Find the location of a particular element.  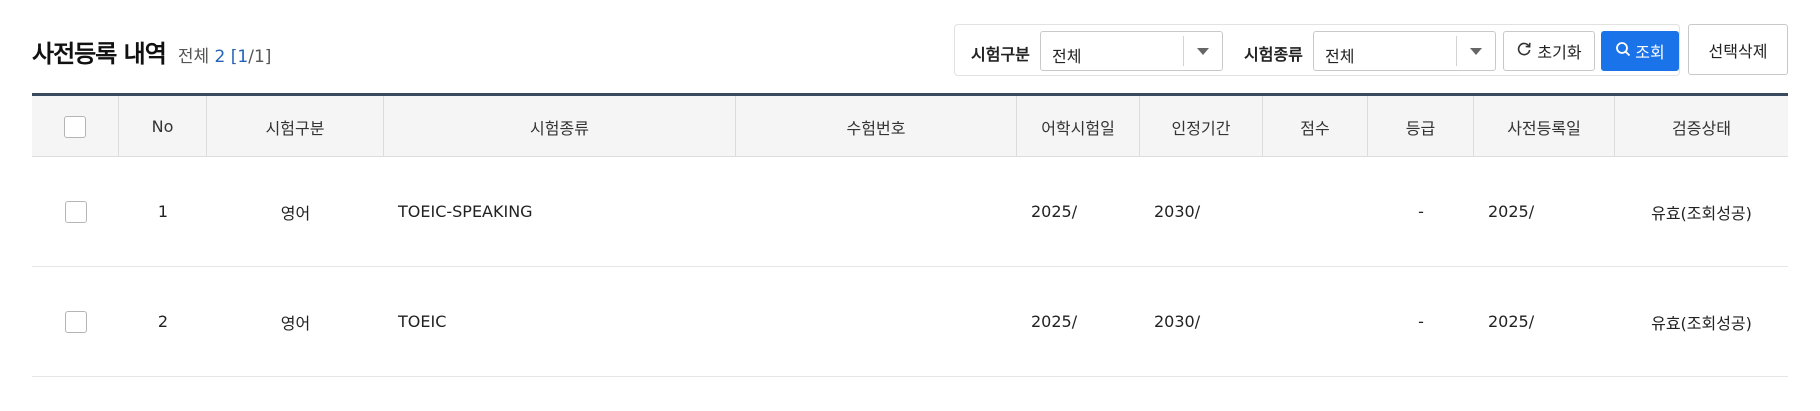

column-header: 시험종류 is located at coordinates (560, 126).